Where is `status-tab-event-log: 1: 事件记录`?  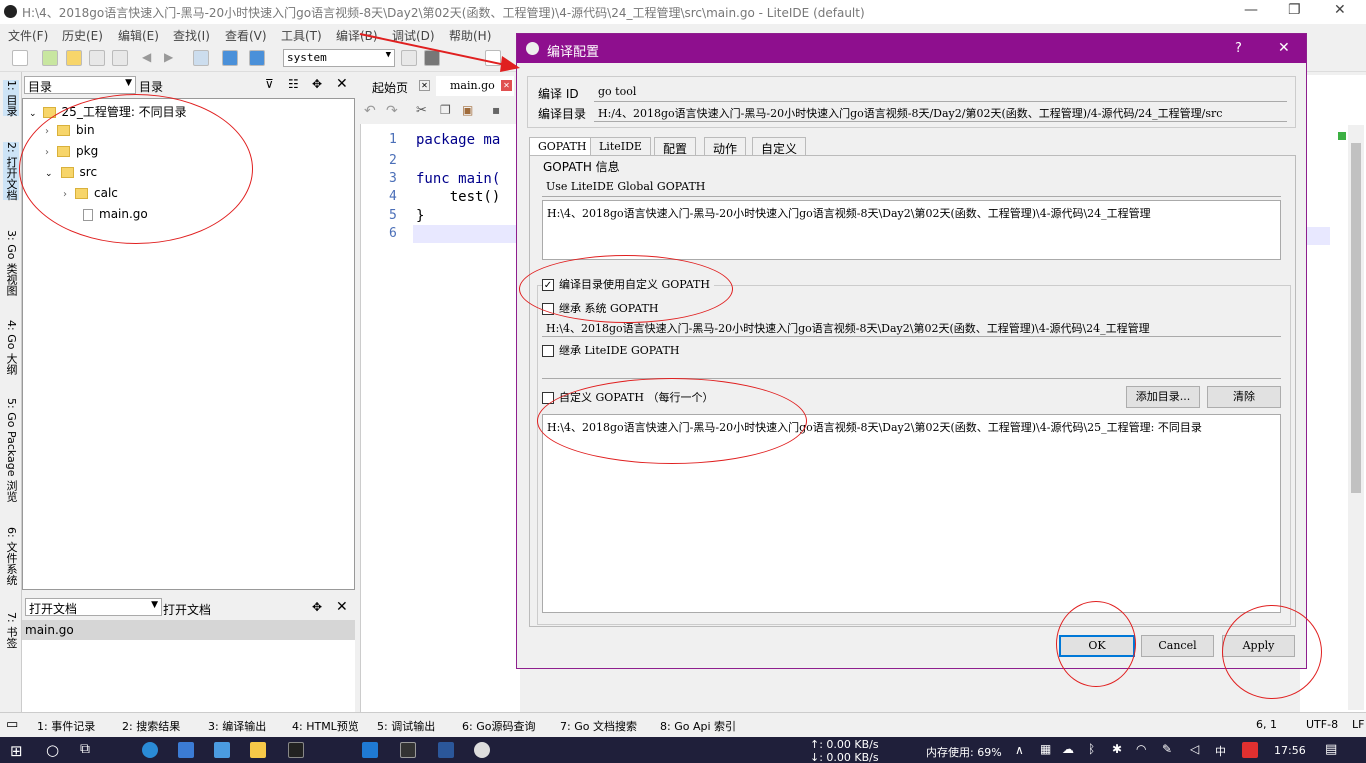 status-tab-event-log: 1: 事件记录 is located at coordinates (66, 726).